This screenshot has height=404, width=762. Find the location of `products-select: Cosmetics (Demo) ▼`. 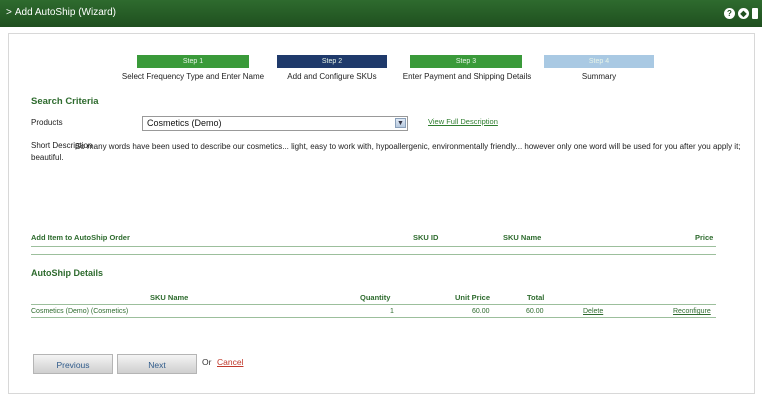

products-select: Cosmetics (Demo) ▼ is located at coordinates (275, 123).